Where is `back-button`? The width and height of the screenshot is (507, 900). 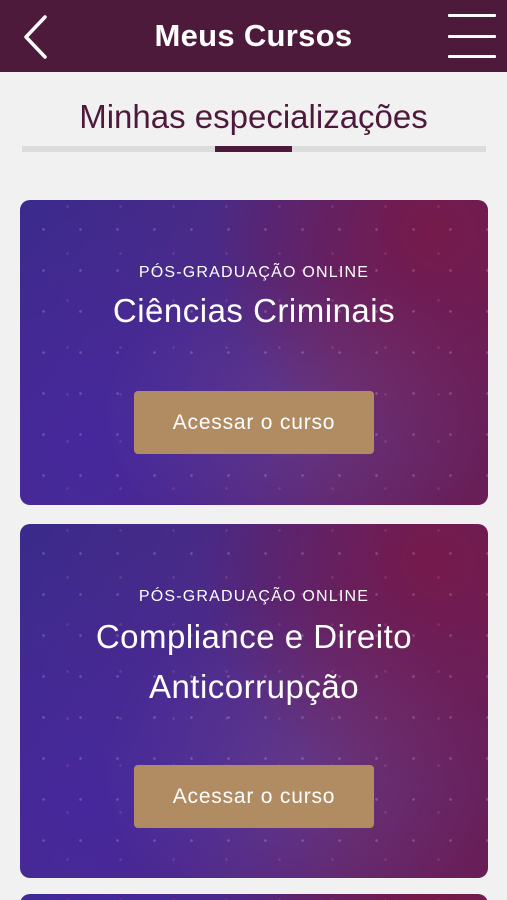 back-button is located at coordinates (36, 37).